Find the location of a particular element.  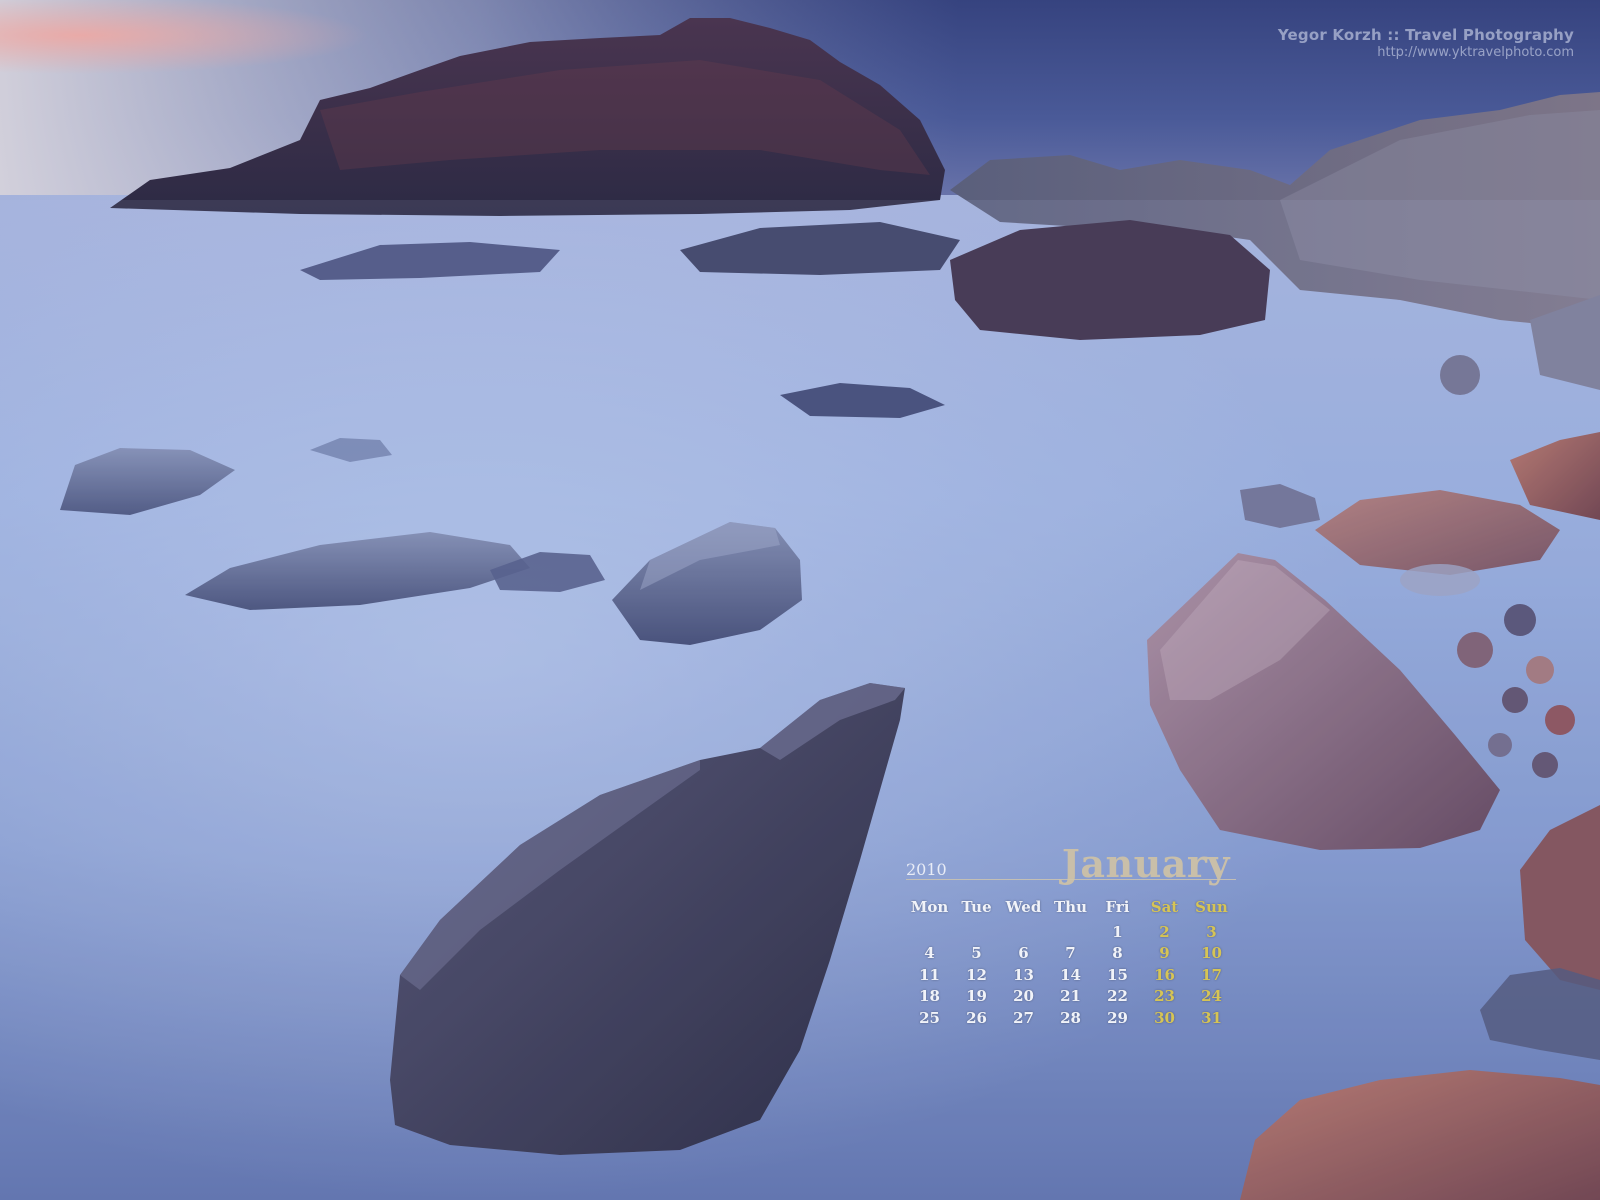

day-23: 23 is located at coordinates (1164, 996).